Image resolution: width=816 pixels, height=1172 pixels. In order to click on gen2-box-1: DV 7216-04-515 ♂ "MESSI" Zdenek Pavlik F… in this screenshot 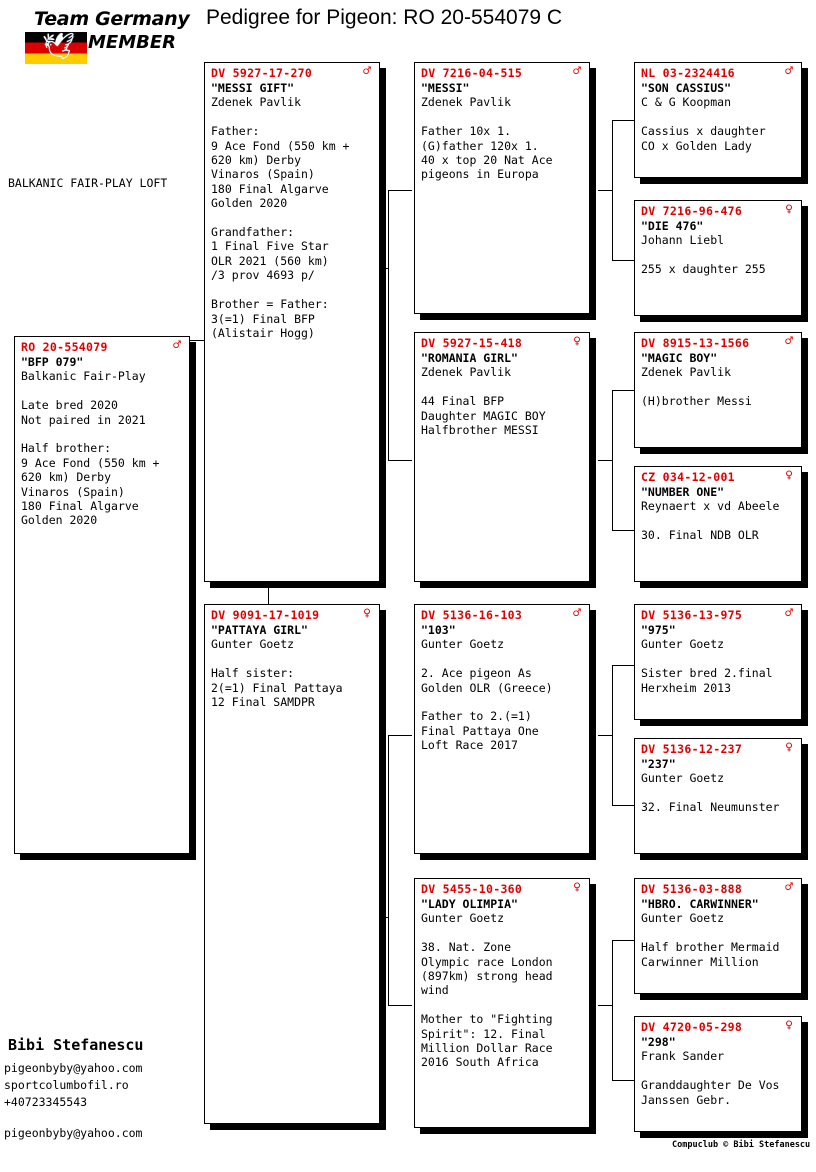, I will do `click(502, 188)`.